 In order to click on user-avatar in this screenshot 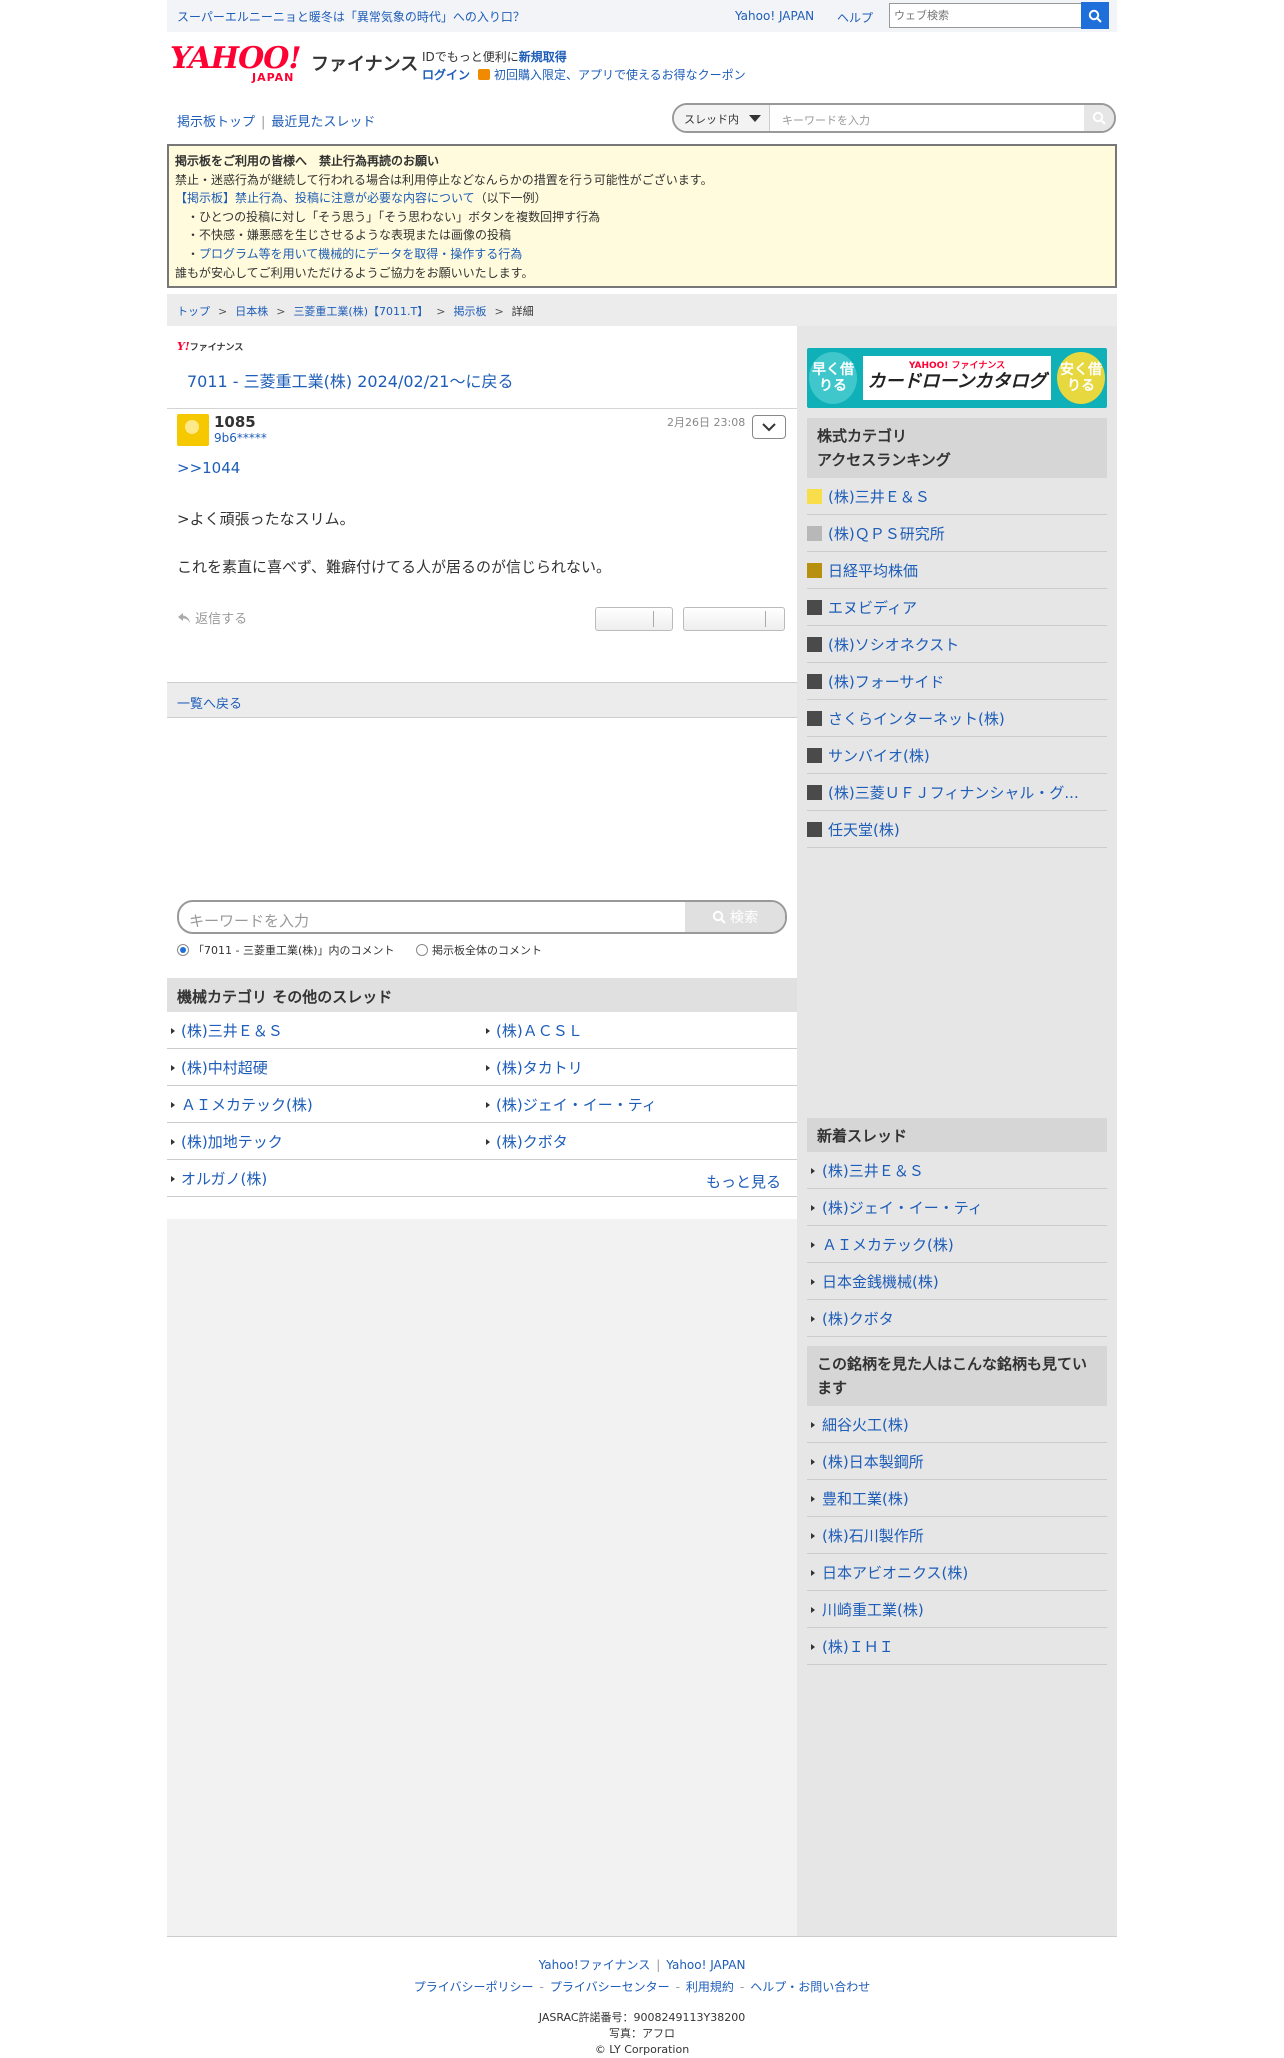, I will do `click(193, 430)`.